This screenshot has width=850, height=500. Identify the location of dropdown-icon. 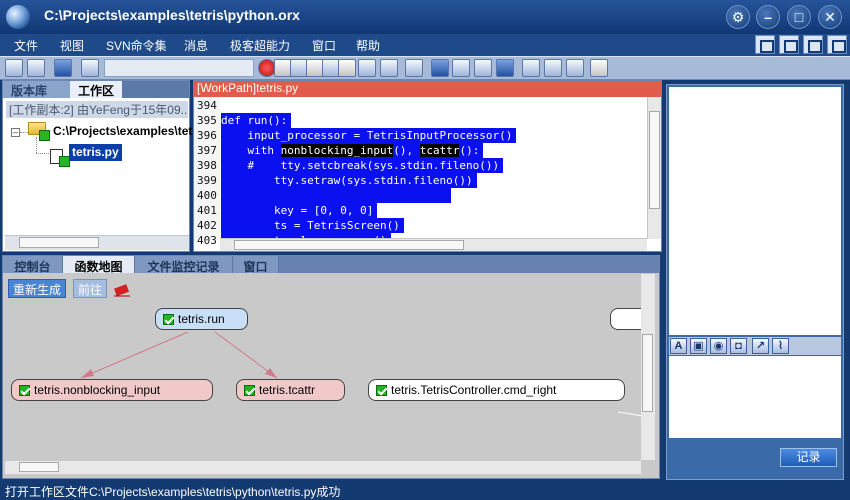
(347, 68).